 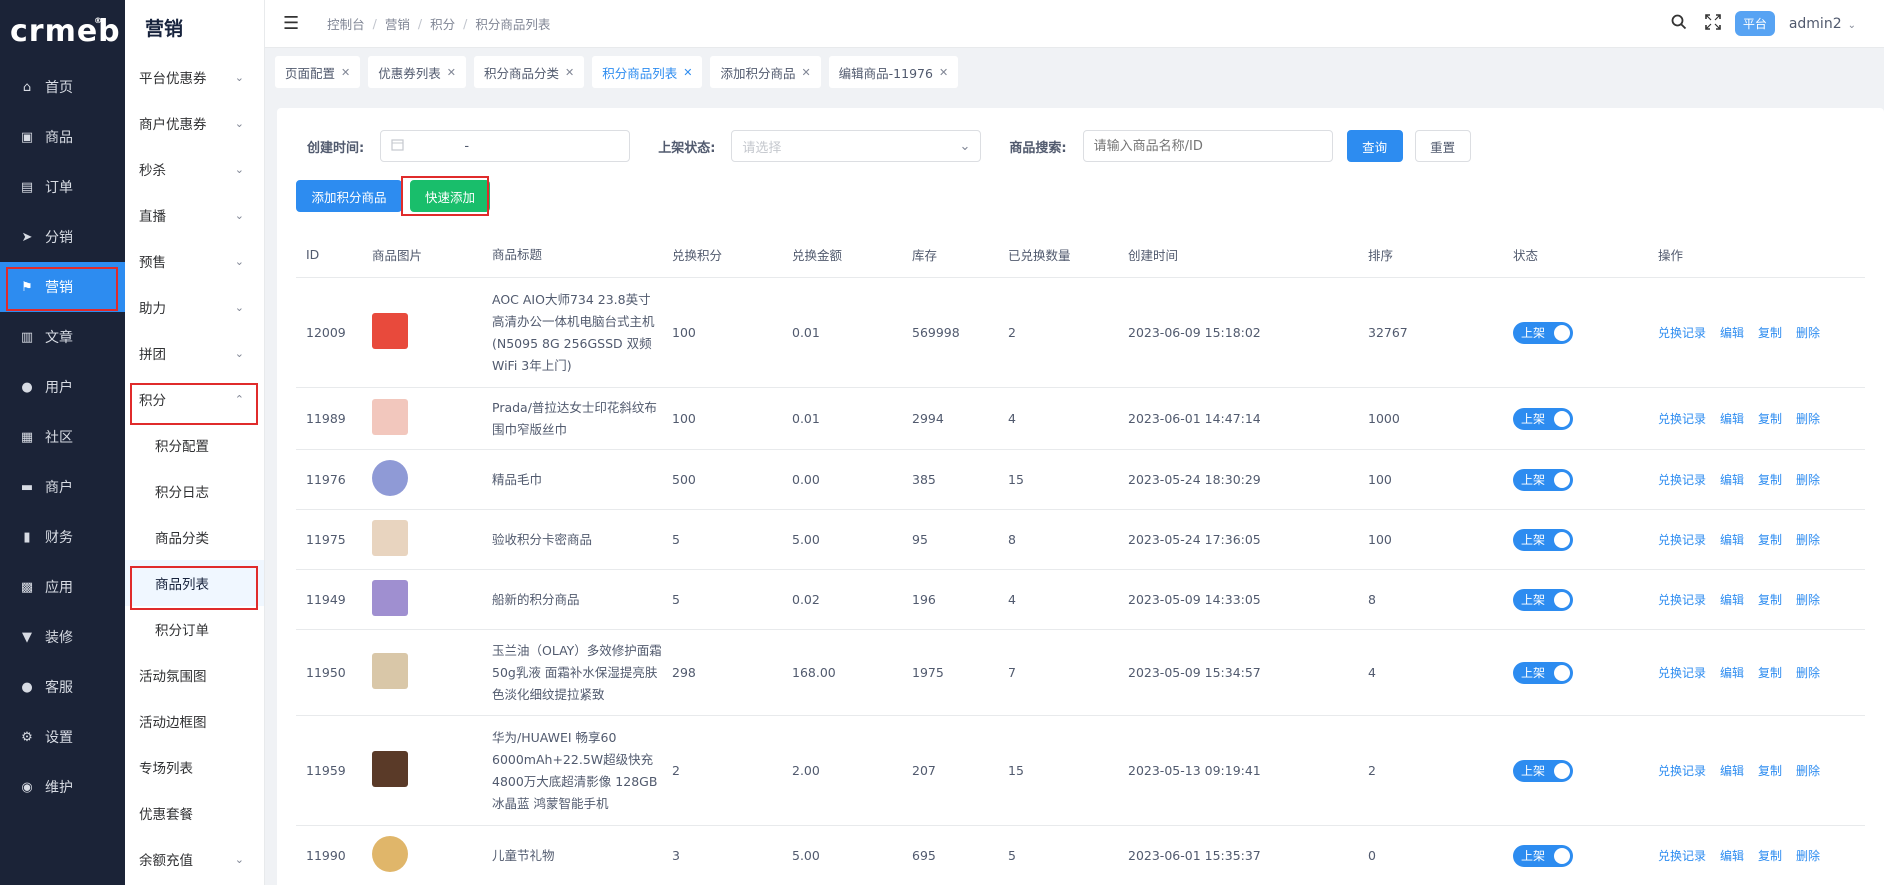 I want to click on nav2-item-7: 积分 ⌃, so click(x=194, y=399).